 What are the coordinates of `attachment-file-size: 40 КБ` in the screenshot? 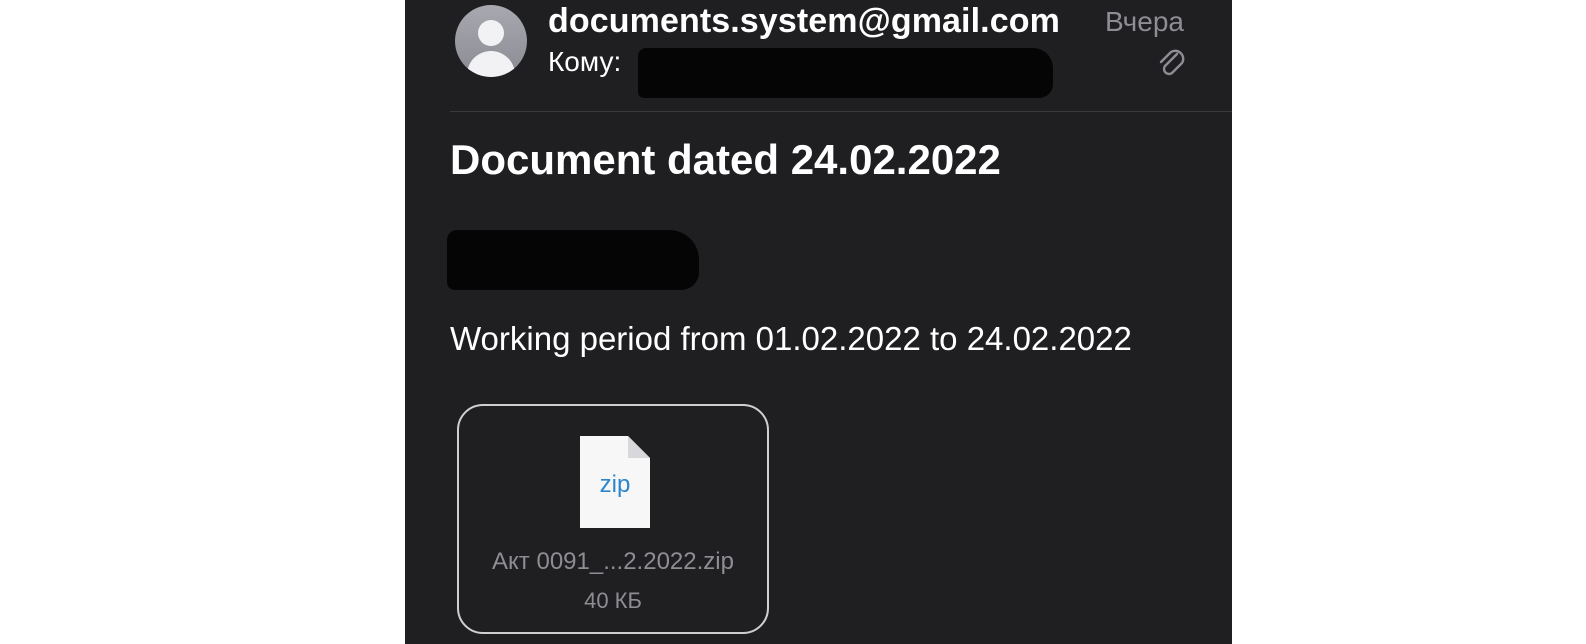 It's located at (613, 600).